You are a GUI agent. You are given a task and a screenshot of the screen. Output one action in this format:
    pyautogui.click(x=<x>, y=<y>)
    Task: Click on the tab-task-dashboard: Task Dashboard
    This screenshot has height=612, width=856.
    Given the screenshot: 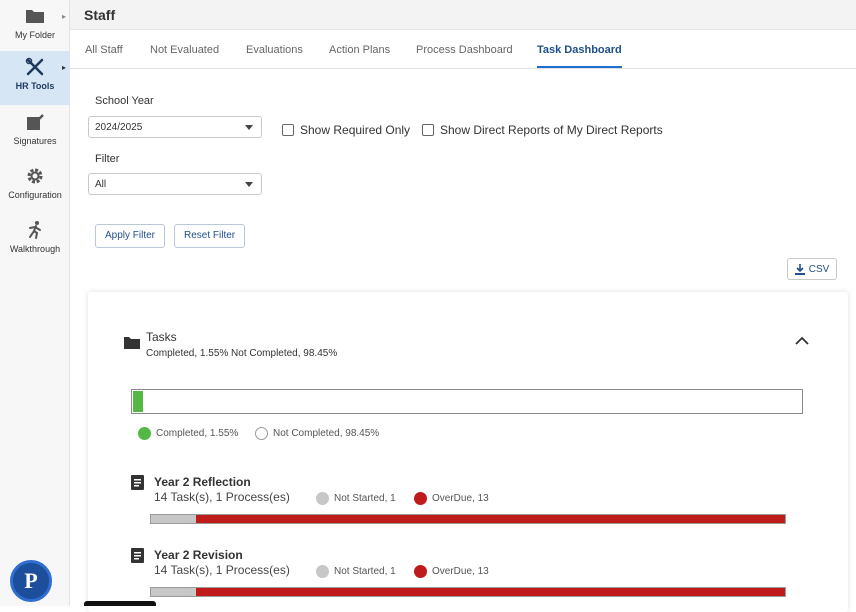 What is the action you would take?
    pyautogui.click(x=579, y=56)
    